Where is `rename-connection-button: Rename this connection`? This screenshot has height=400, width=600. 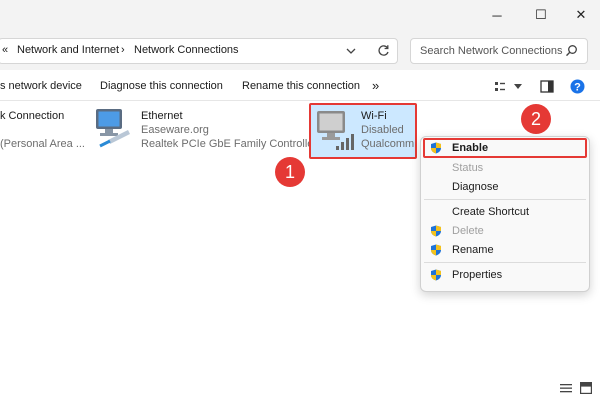
rename-connection-button: Rename this connection is located at coordinates (301, 86).